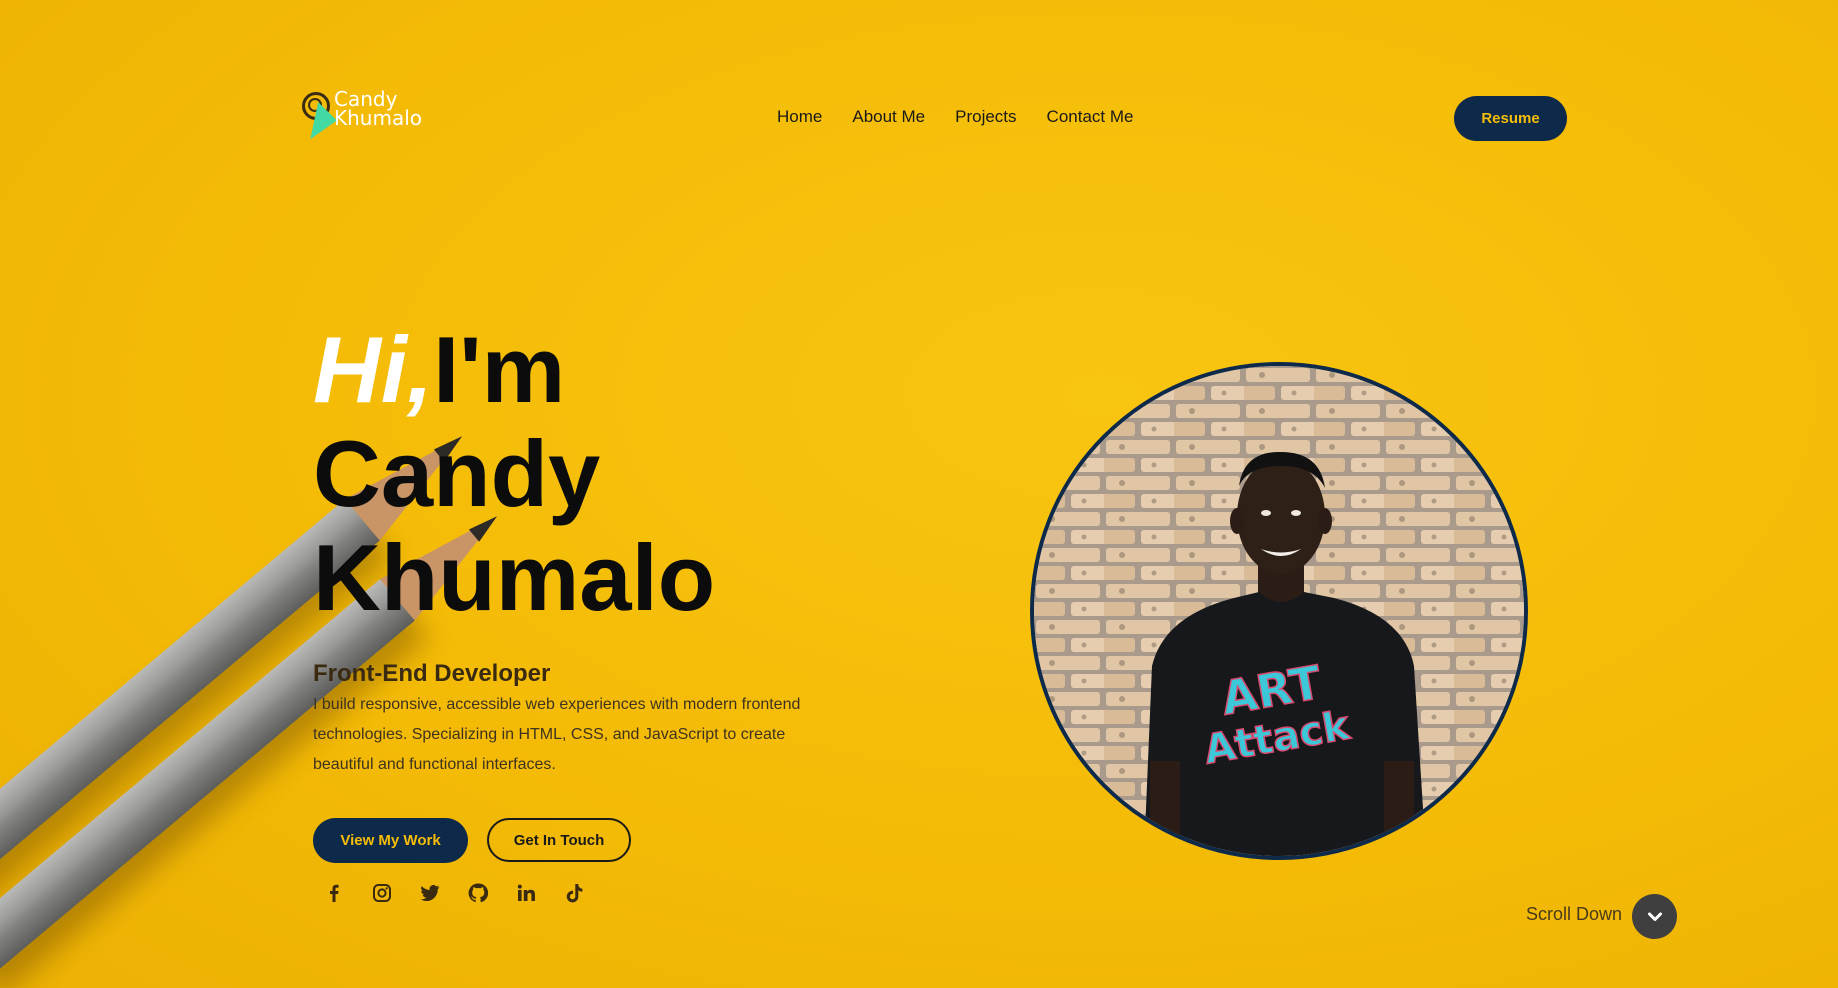  Describe the element at coordinates (1510, 118) in the screenshot. I see `resume-button: Resume` at that location.